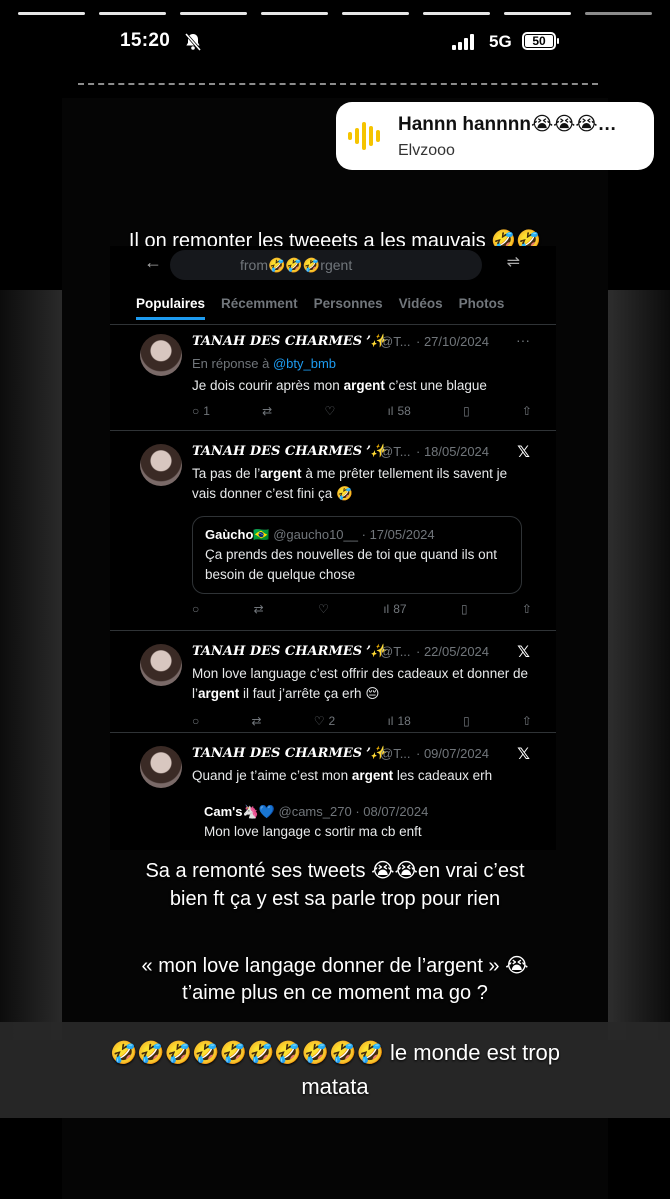 The height and width of the screenshot is (1199, 670). I want to click on quote-author: Cam's🦄💙, so click(239, 811).